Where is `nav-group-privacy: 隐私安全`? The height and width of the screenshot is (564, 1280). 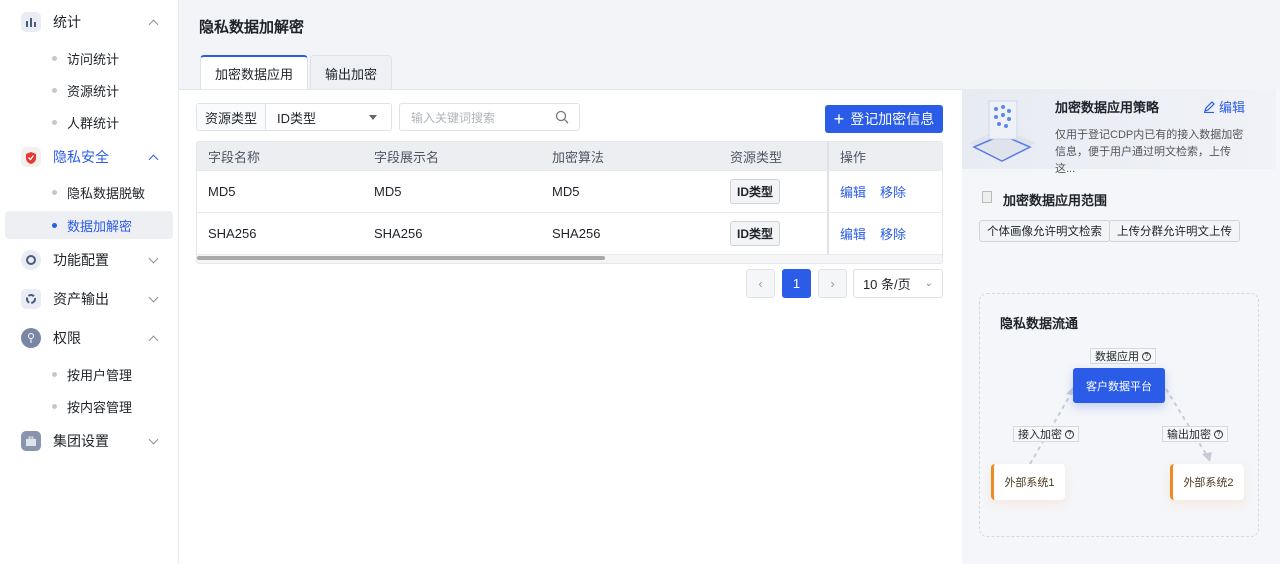
nav-group-privacy: 隐私安全 is located at coordinates (89, 157).